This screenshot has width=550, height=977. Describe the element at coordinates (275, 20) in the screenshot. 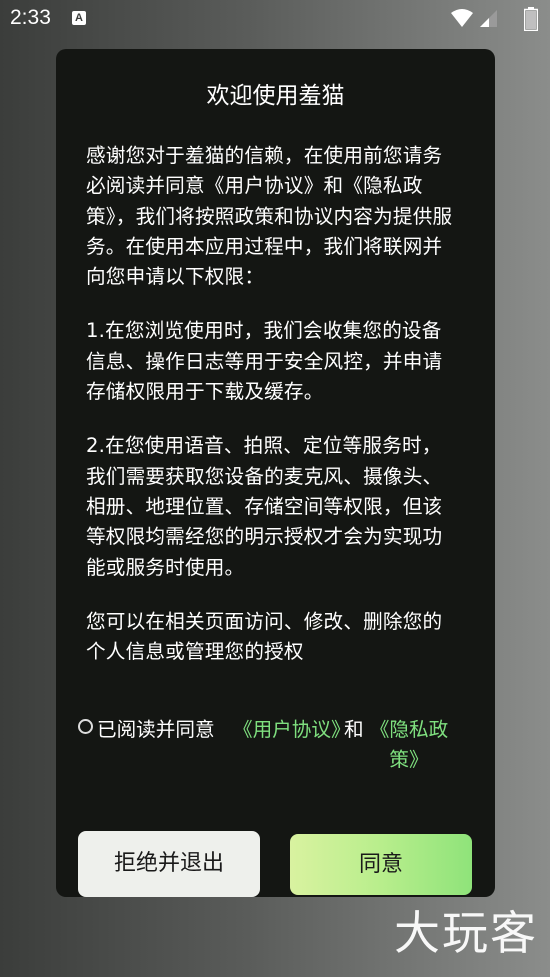

I see `status-bar: 2:33 A` at that location.